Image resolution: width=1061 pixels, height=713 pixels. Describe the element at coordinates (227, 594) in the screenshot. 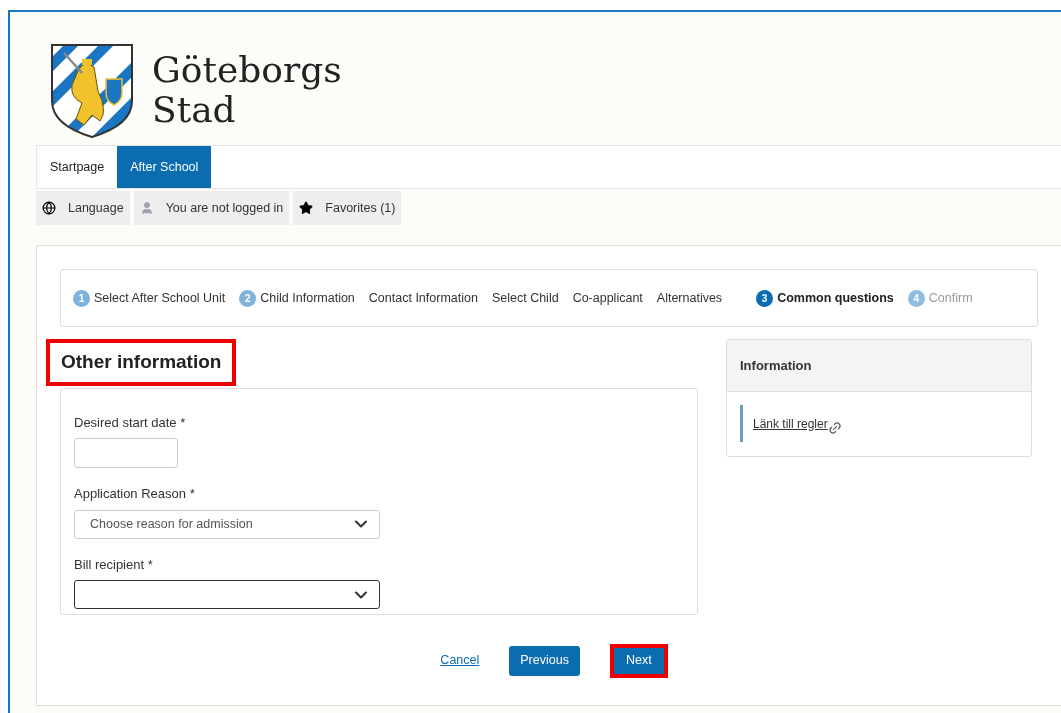

I see `select-field` at that location.